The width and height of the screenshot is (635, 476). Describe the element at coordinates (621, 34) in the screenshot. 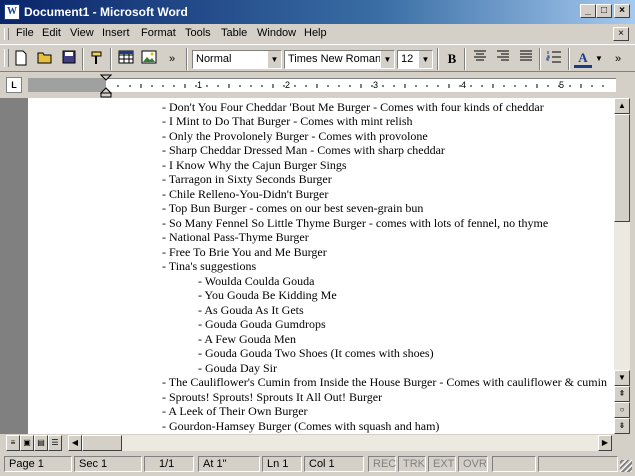

I see `document-close-button: ×` at that location.